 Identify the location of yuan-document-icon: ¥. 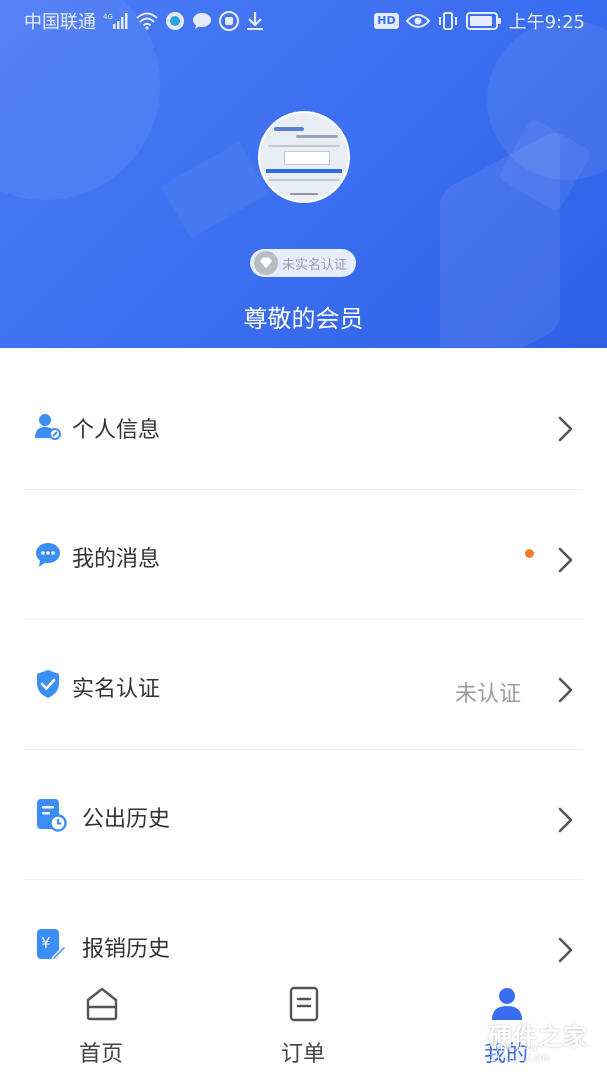
(51, 945).